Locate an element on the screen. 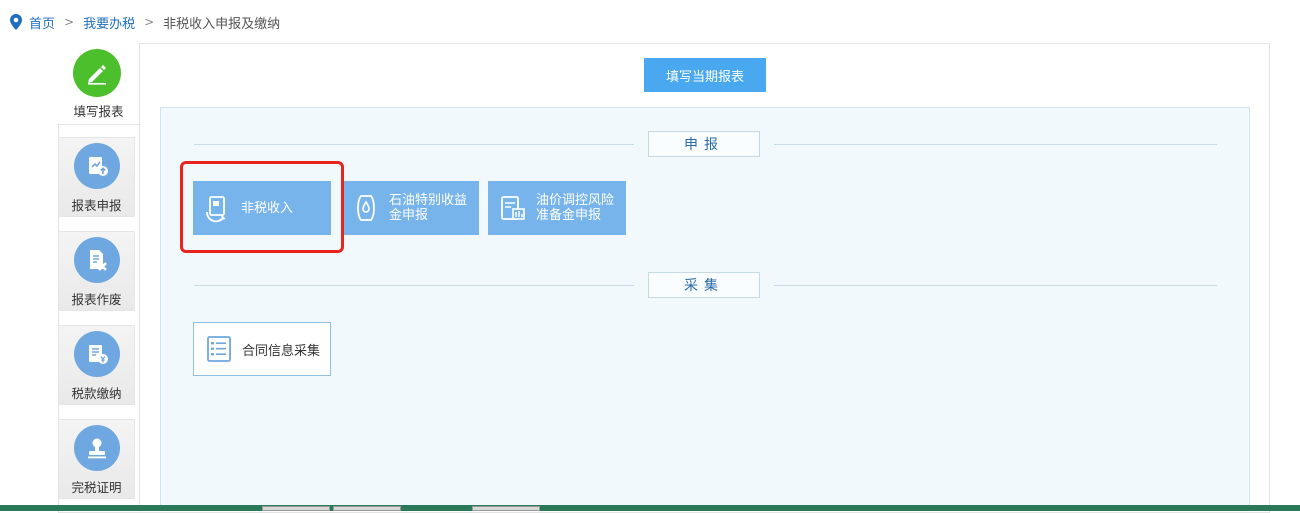 The image size is (1300, 513). contract-info-collect-tile: 合同信息采集 is located at coordinates (262, 349).